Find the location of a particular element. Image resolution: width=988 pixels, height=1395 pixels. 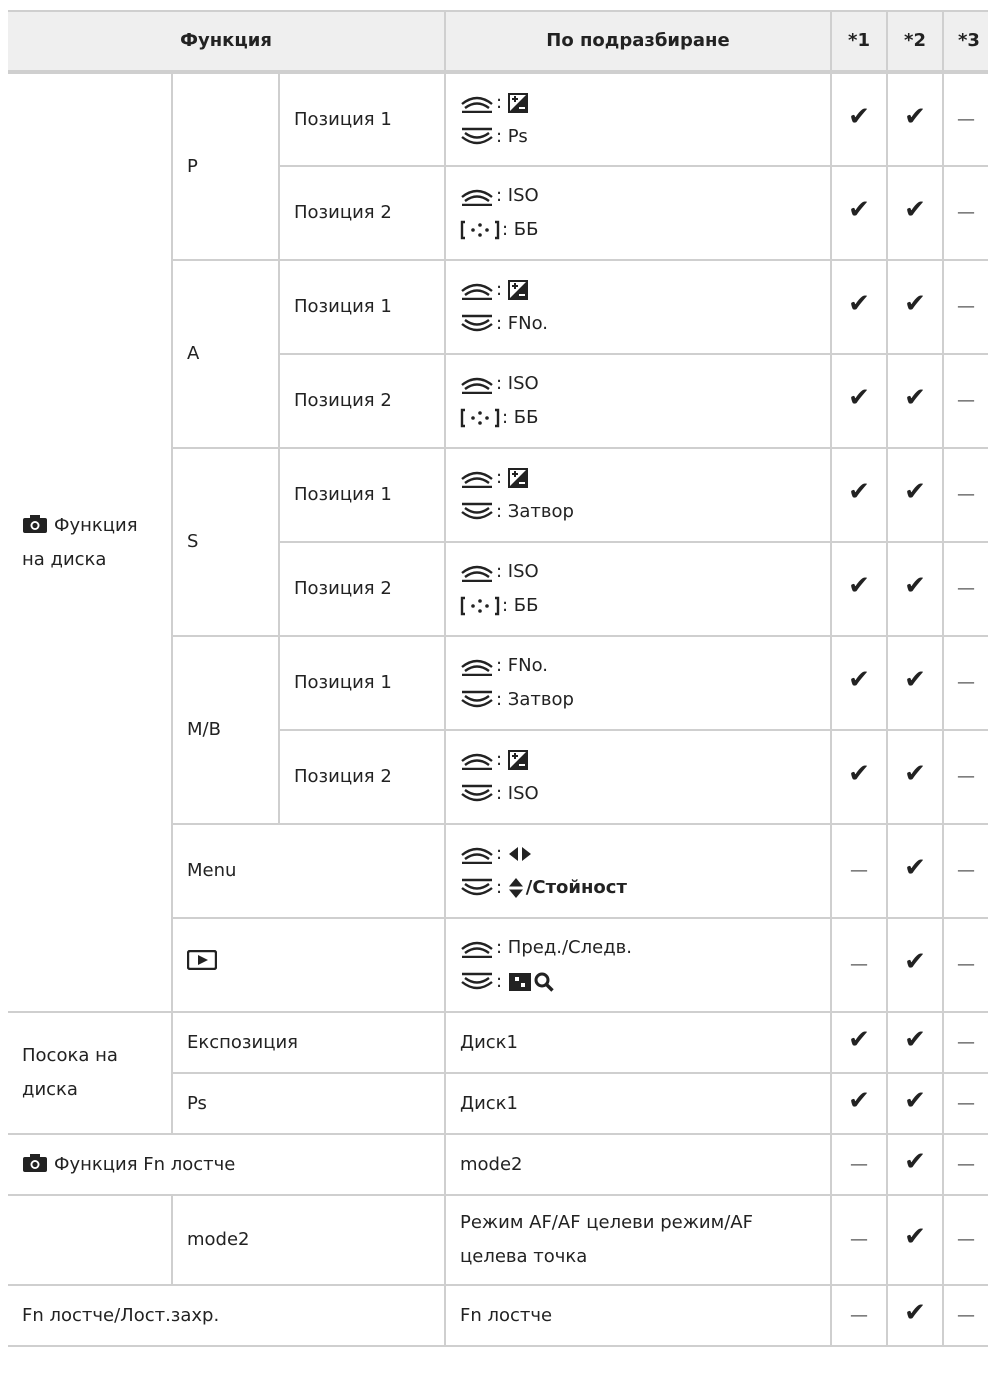

table-row: Fn лостче/Лост.захр. Fn лостче — ✔ — is located at coordinates (498, 1316).